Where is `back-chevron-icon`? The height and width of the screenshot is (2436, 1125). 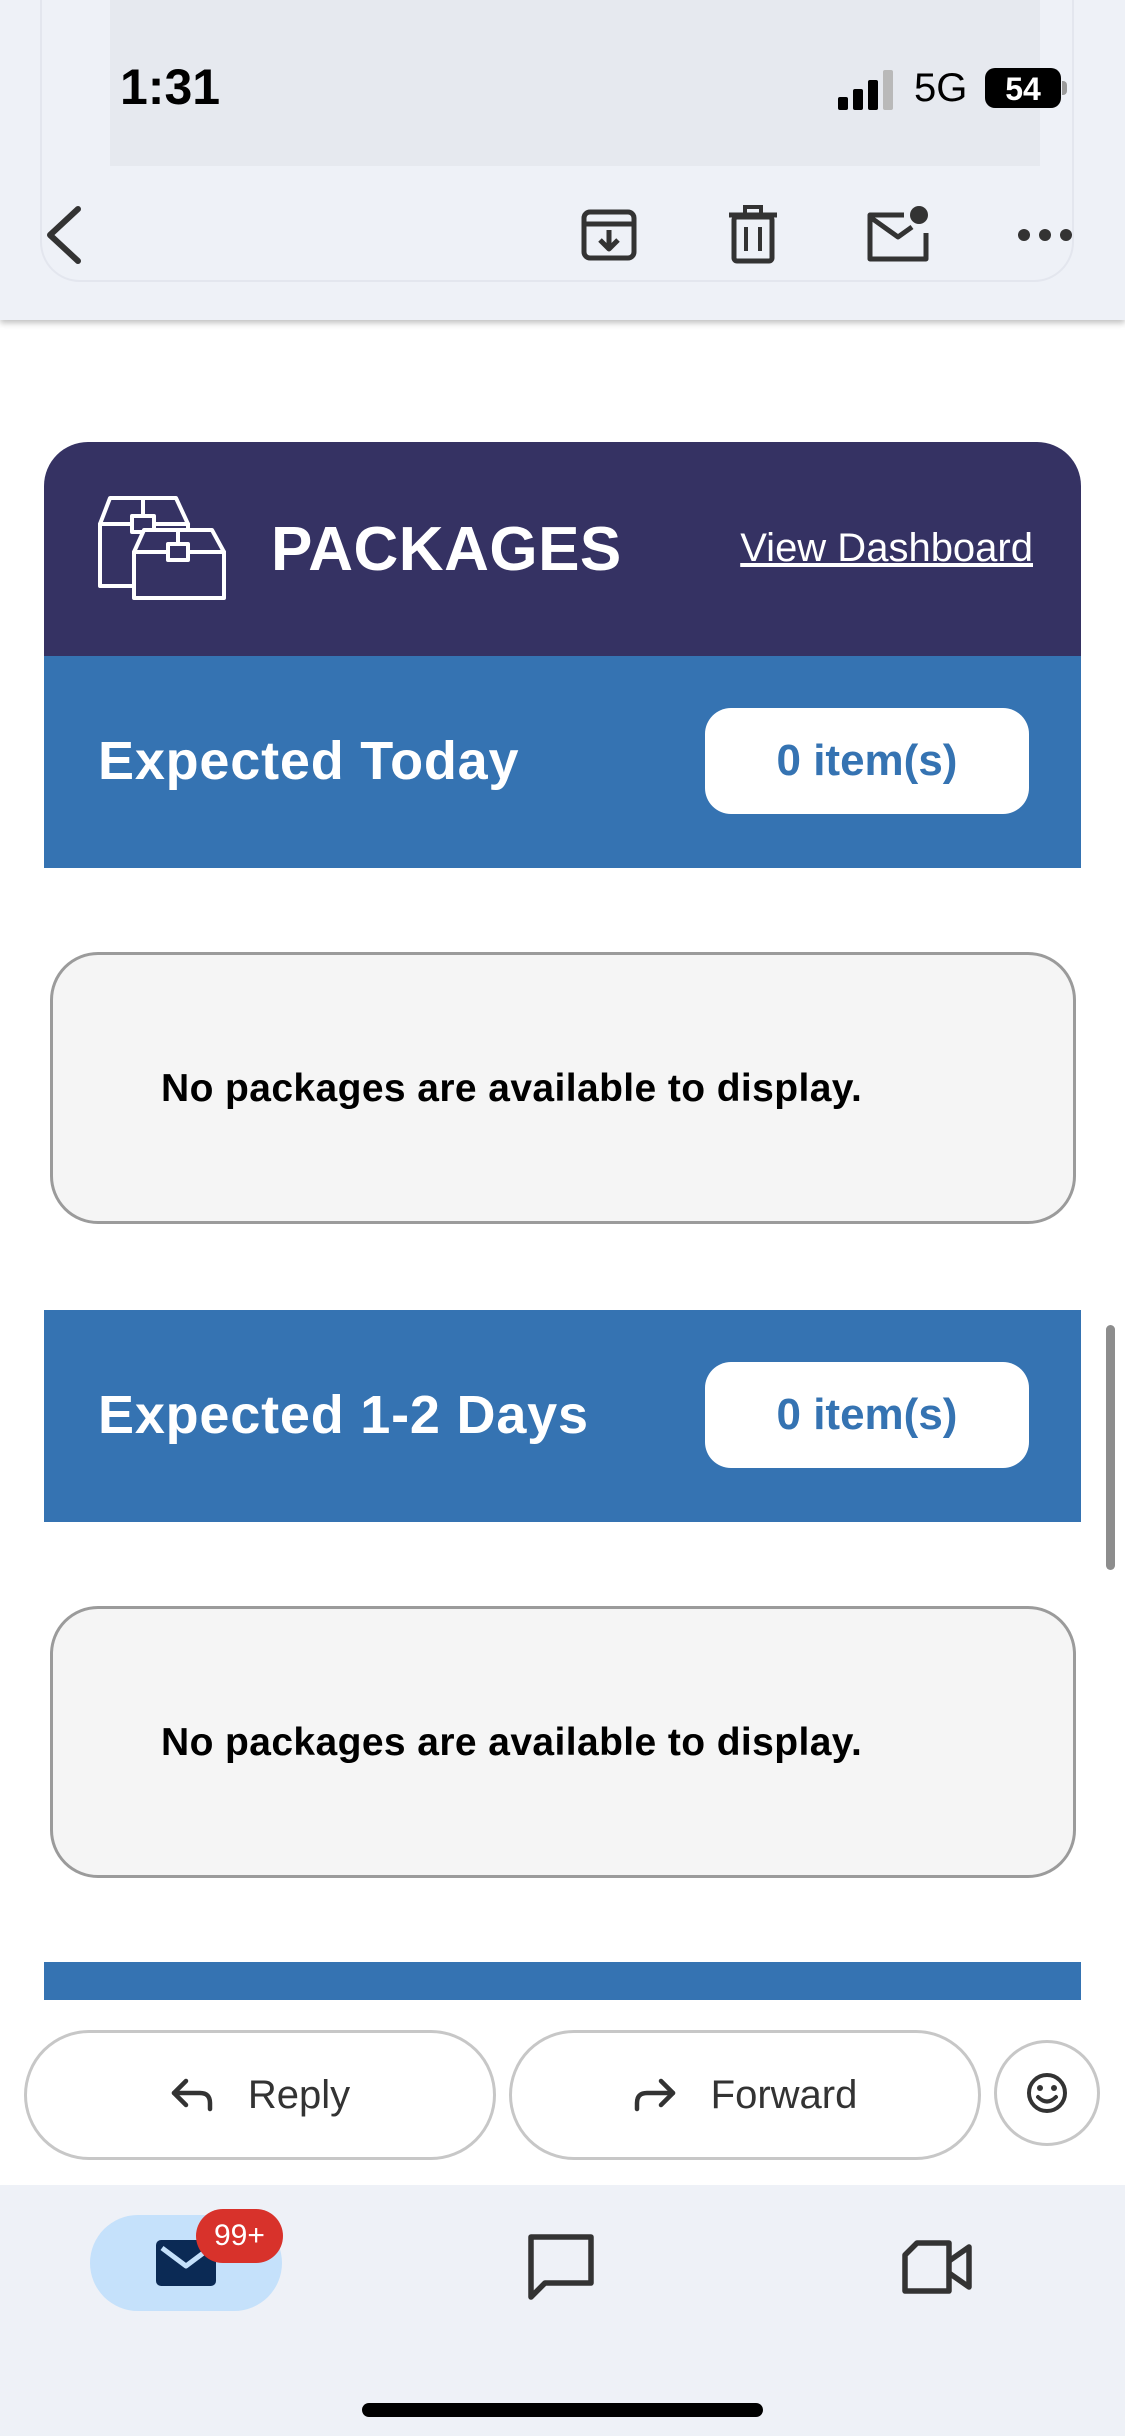
back-chevron-icon is located at coordinates (64, 235).